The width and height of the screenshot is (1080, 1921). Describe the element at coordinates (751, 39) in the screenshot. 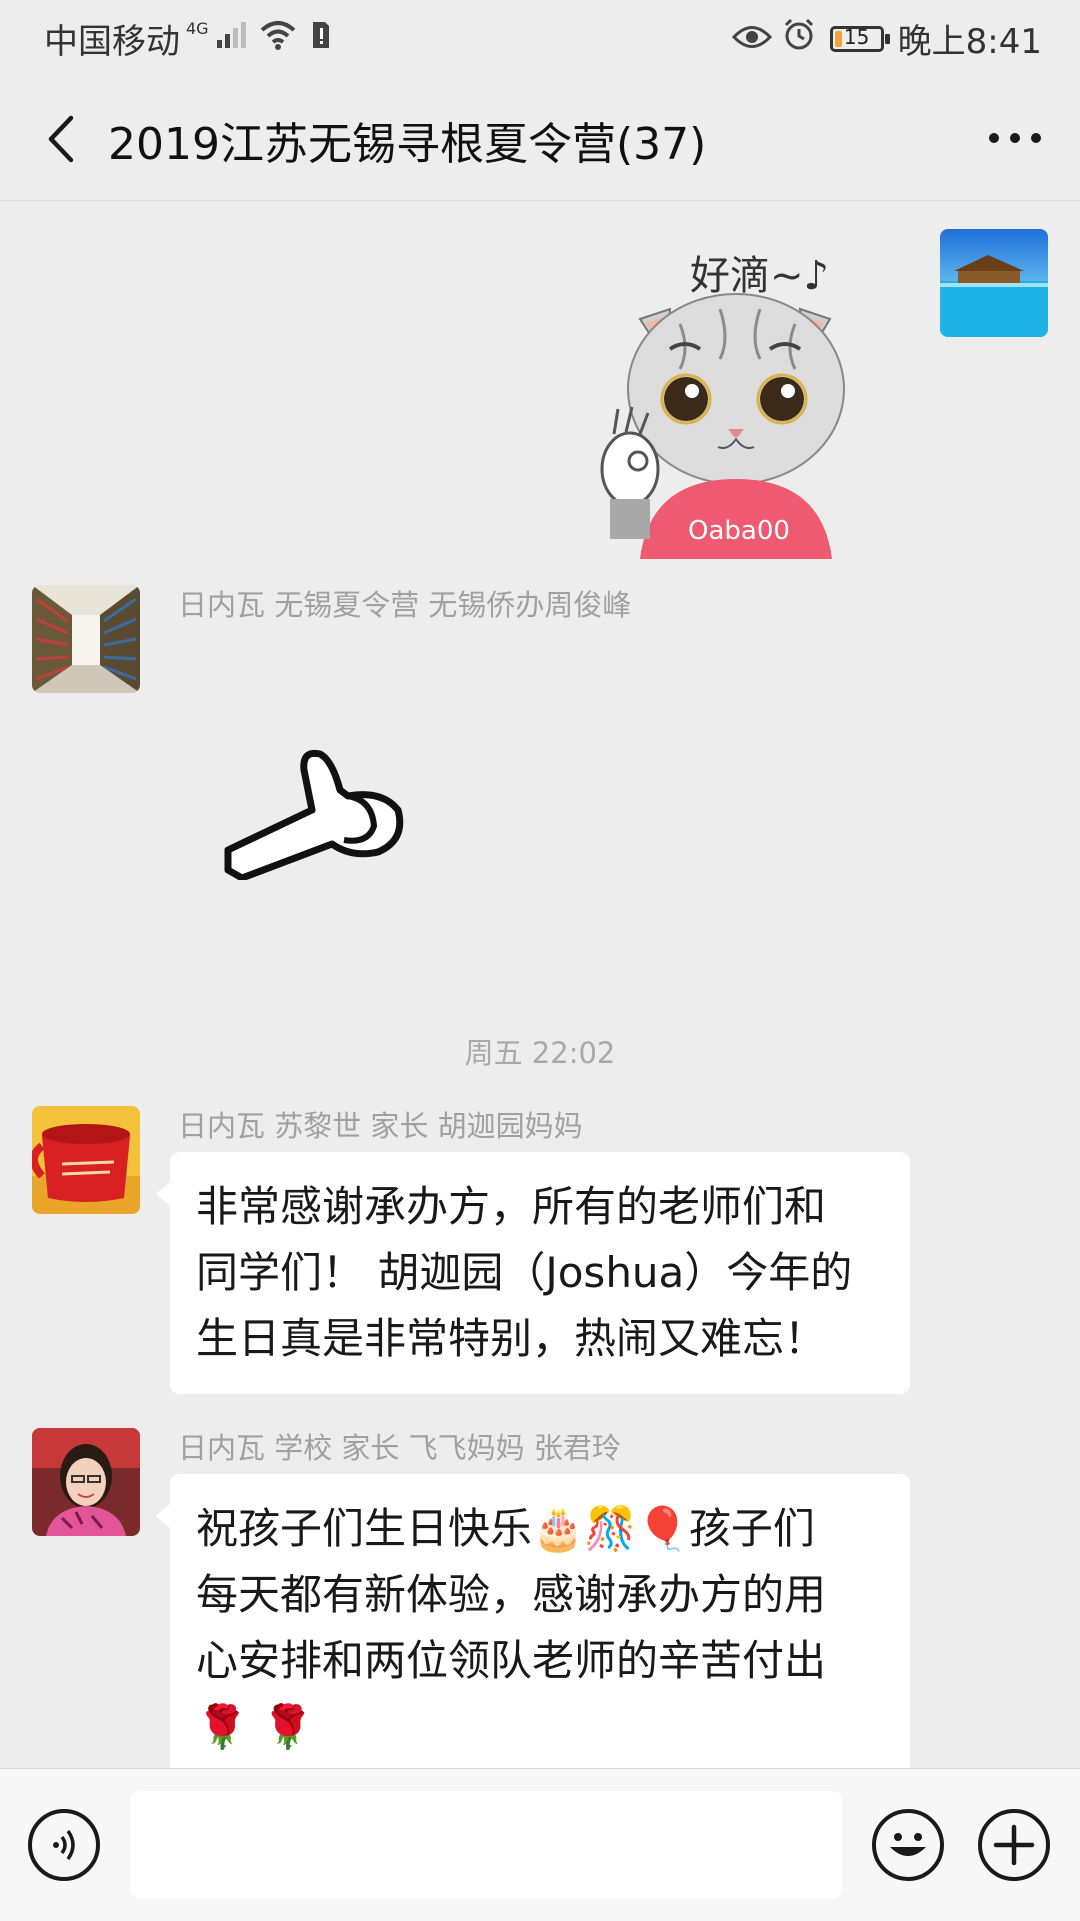

I see `eye-icon` at that location.